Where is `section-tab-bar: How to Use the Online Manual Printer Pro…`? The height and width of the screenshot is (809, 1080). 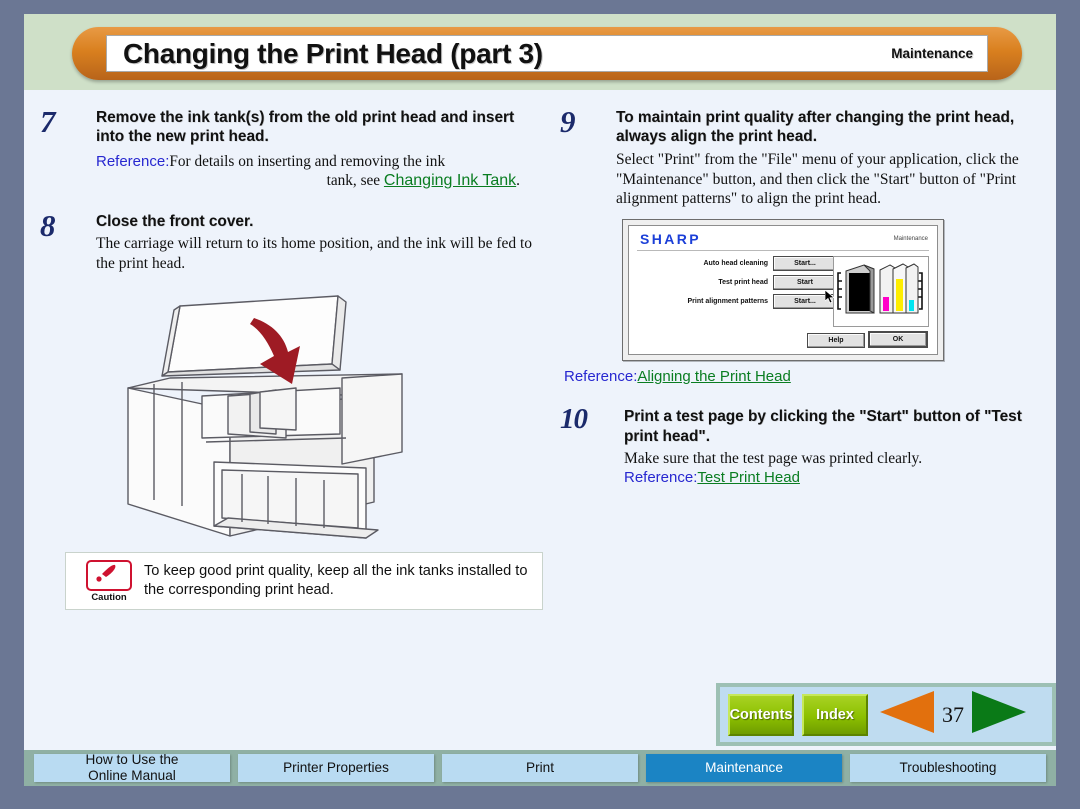
section-tab-bar: How to Use the Online Manual Printer Pro… is located at coordinates (540, 768).